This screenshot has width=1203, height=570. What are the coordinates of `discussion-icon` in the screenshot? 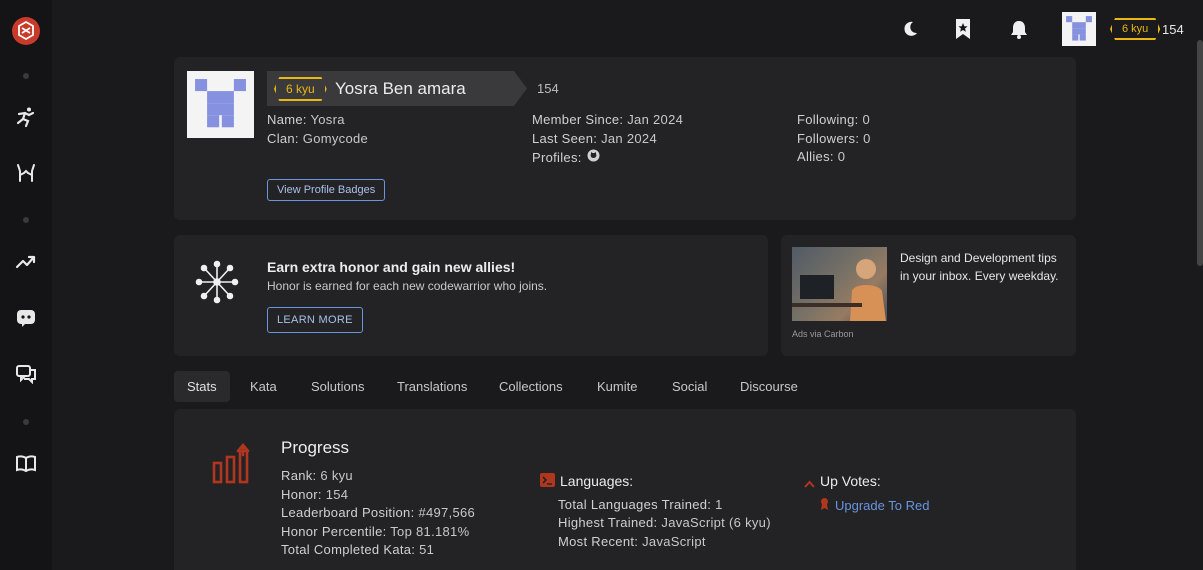 It's located at (26, 374).